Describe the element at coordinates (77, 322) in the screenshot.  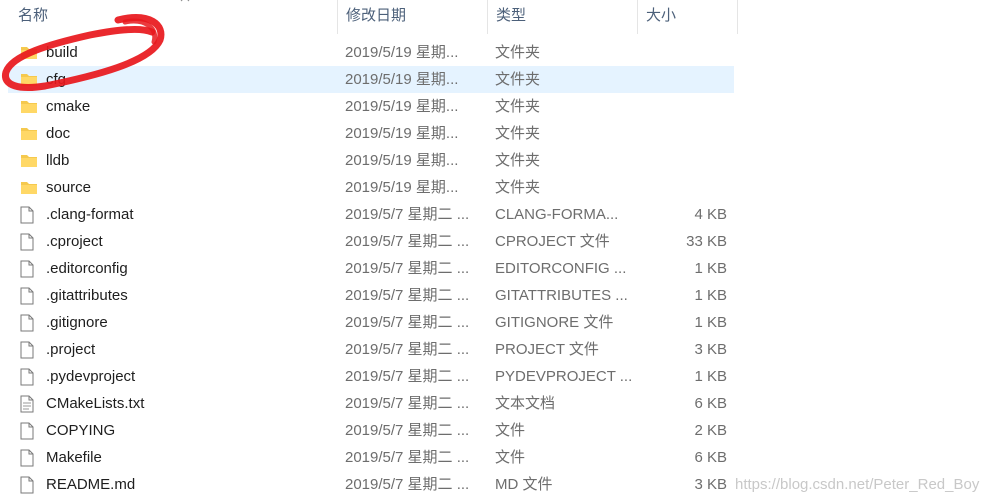
I see `file-name: .gitignore` at that location.